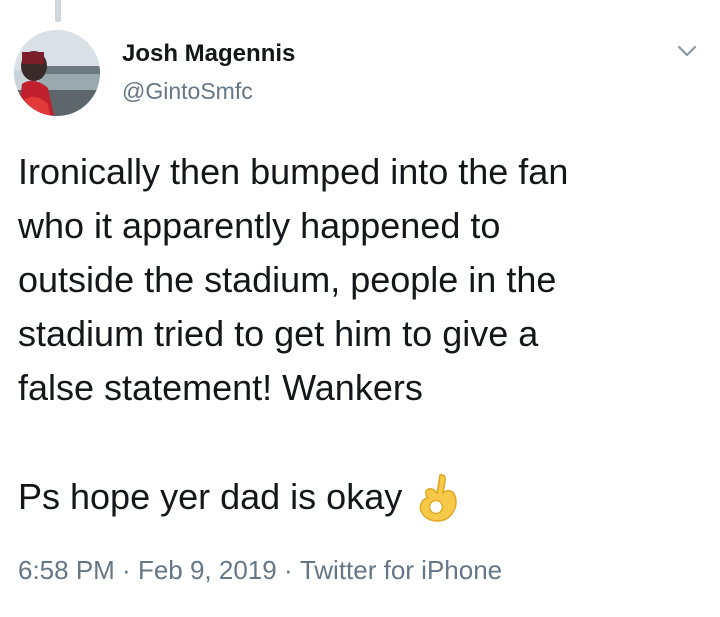  Describe the element at coordinates (687, 51) in the screenshot. I see `chevron-down-icon` at that location.